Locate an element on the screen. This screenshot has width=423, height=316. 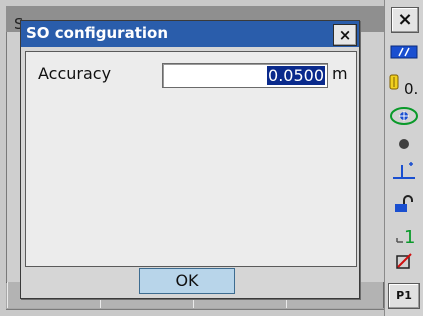
laser-pointer-icon is located at coordinates (404, 116).